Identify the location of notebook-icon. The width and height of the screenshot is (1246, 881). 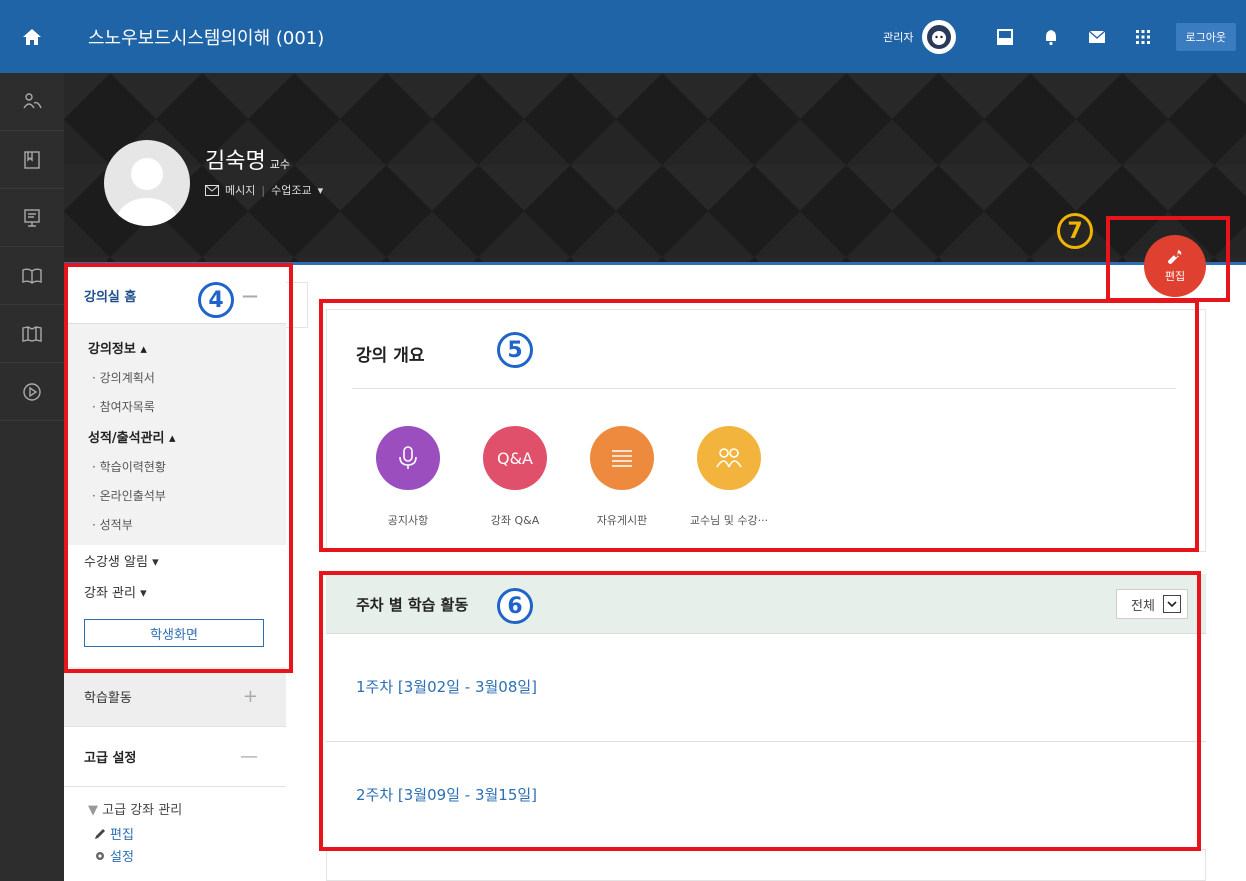
(32, 160).